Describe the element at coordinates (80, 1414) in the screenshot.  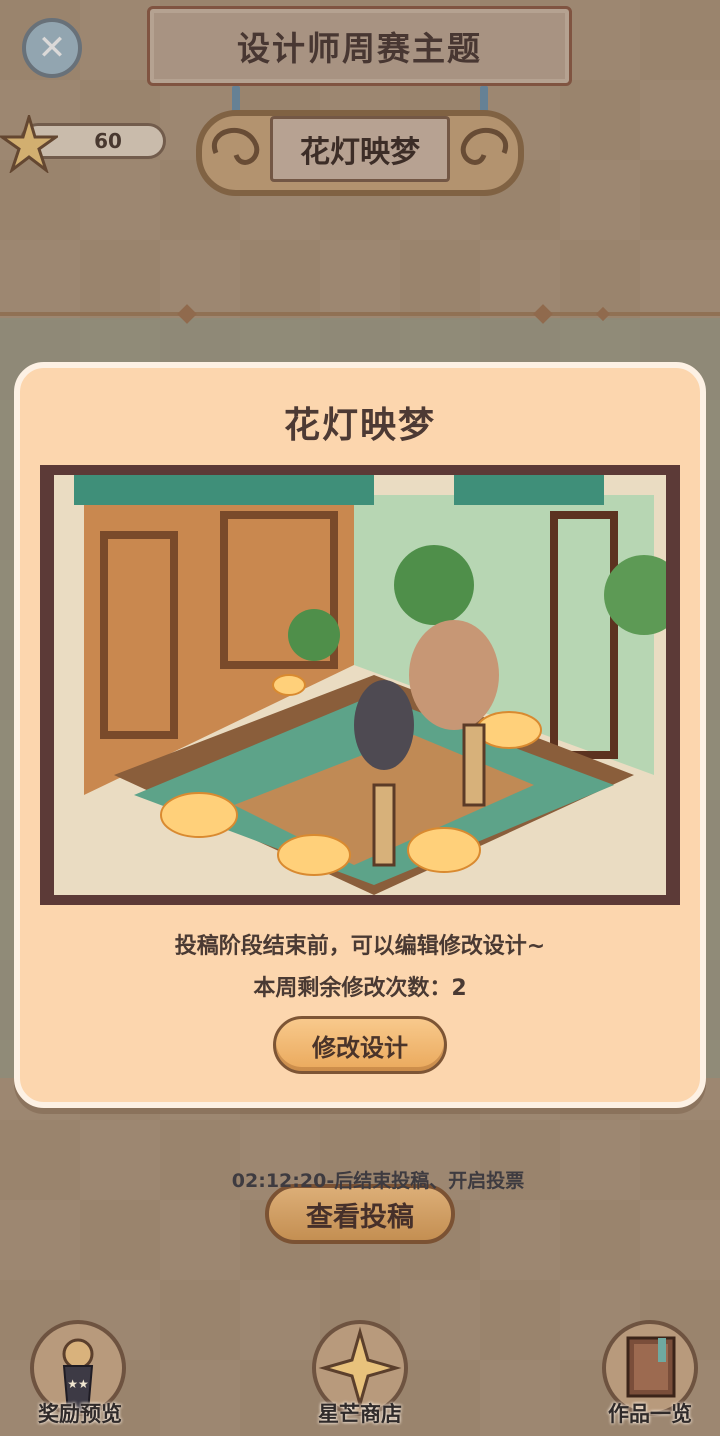
I see `rewards-preview-label: 奖励预览` at that location.